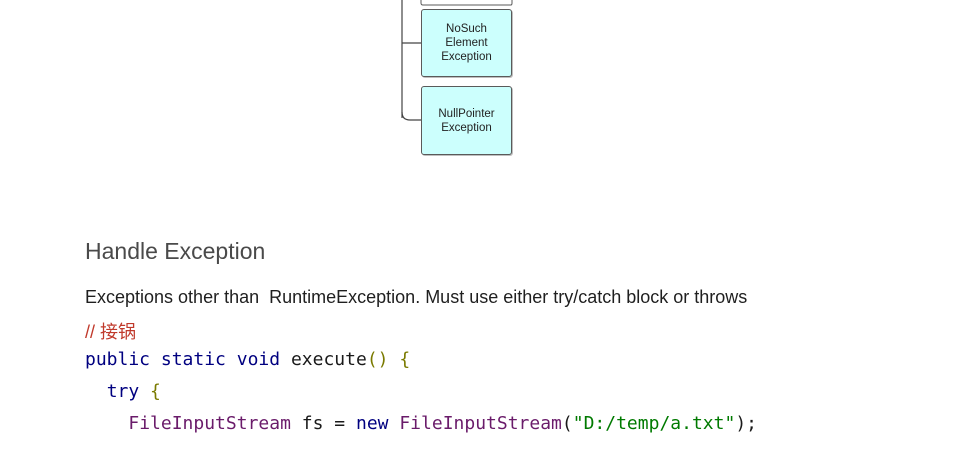 Image resolution: width=965 pixels, height=452 pixels. What do you see at coordinates (466, 43) in the screenshot?
I see `node-nosuchelementexception: NoSuch Element Exception` at bounding box center [466, 43].